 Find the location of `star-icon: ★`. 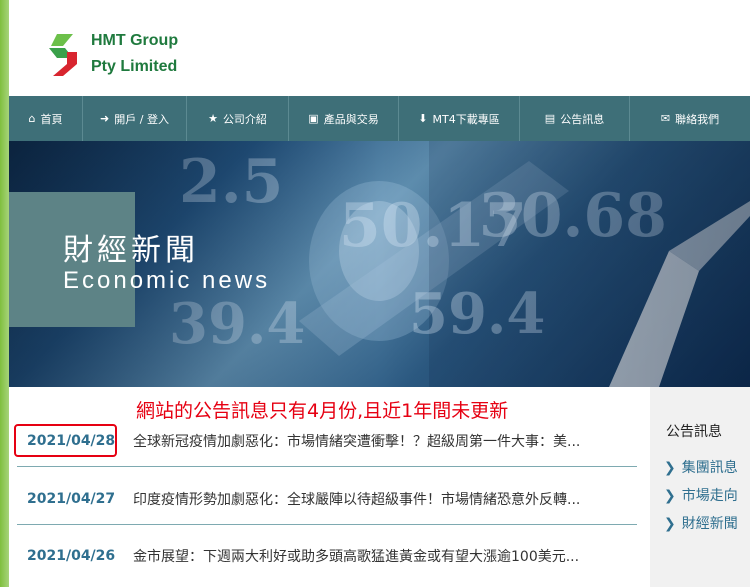

star-icon: ★ is located at coordinates (213, 118).